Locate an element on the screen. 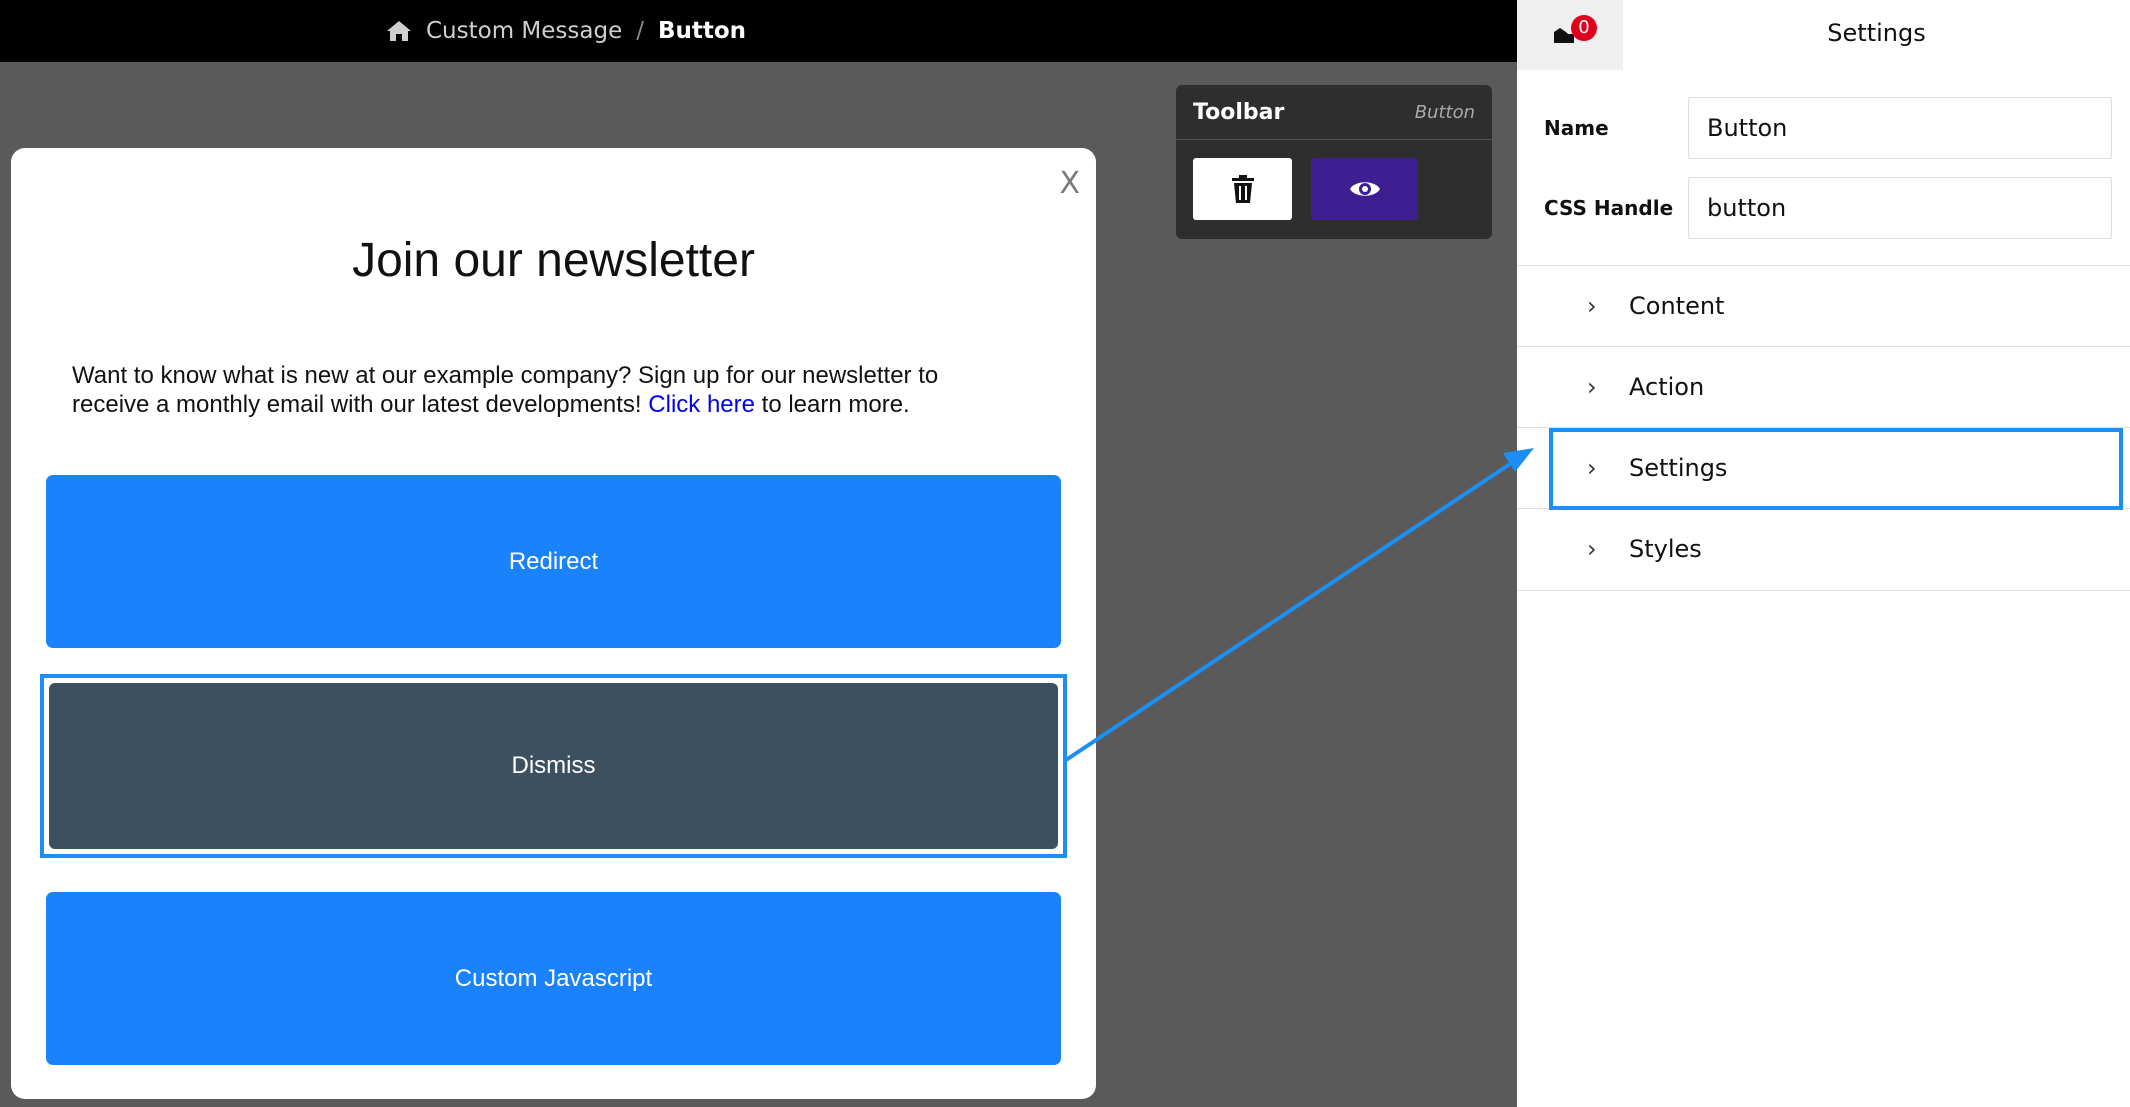 The height and width of the screenshot is (1107, 2130). section-styles: › Styles is located at coordinates (1823, 549).